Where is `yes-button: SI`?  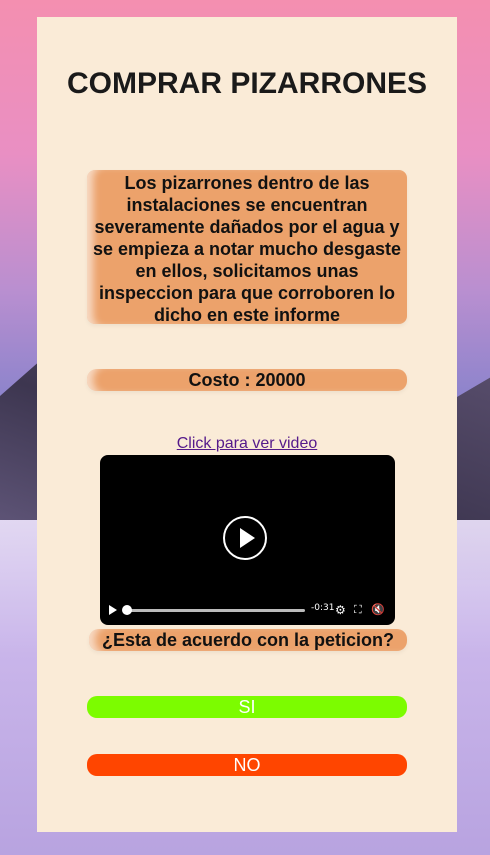
yes-button: SI is located at coordinates (247, 707).